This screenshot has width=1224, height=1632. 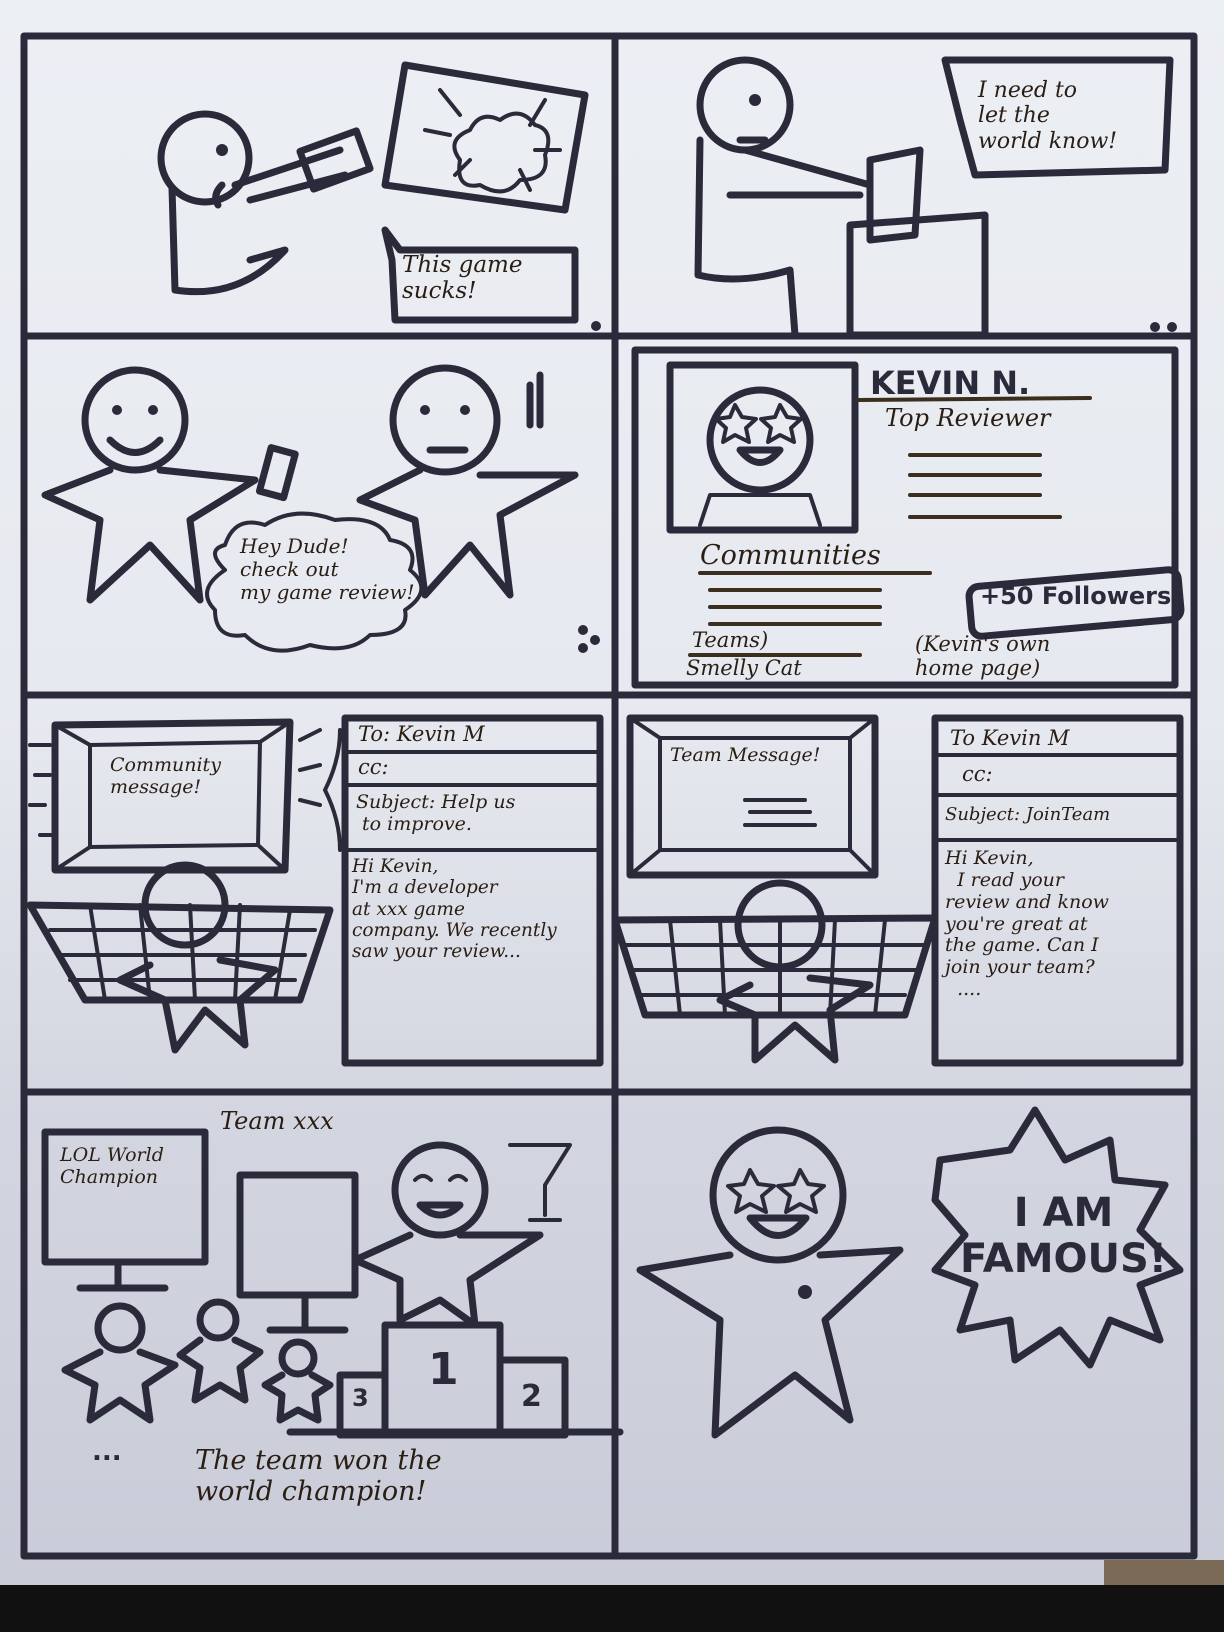 What do you see at coordinates (950, 383) in the screenshot?
I see `profile-name: KEVIN N.` at bounding box center [950, 383].